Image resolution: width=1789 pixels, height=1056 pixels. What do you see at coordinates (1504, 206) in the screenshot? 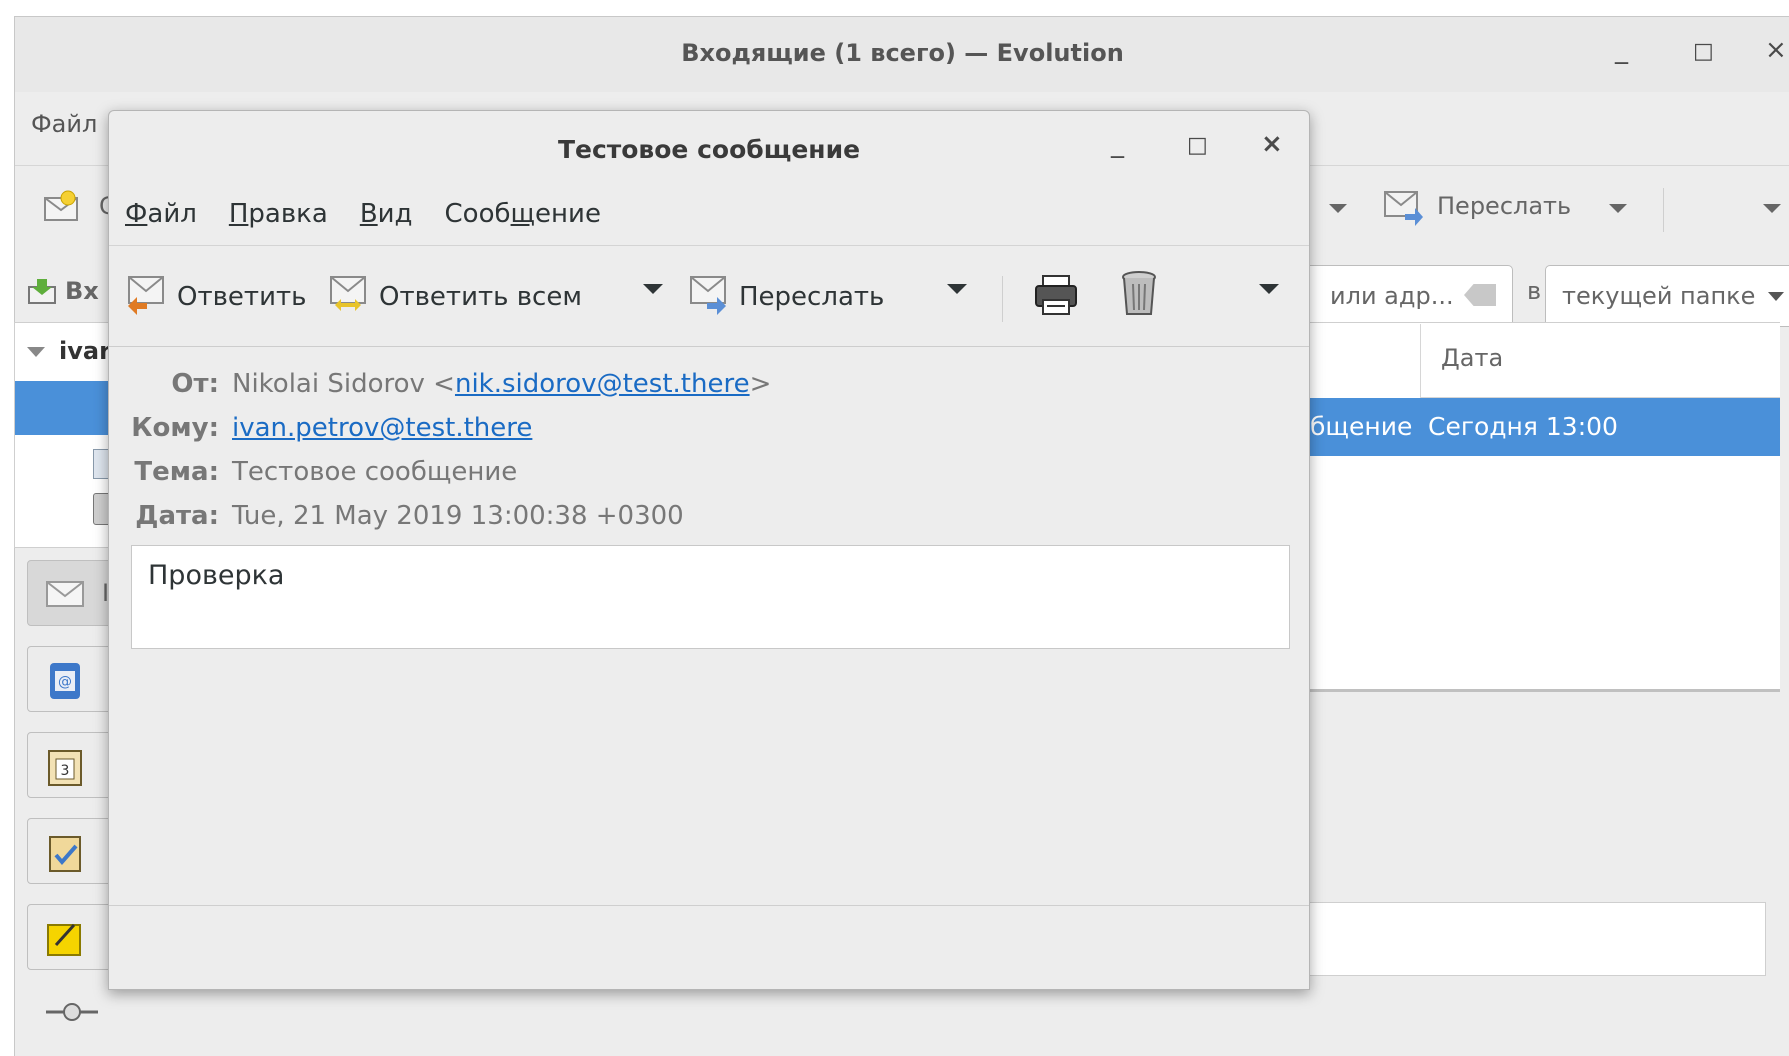
I see `main-forward-label: Переслать` at bounding box center [1504, 206].